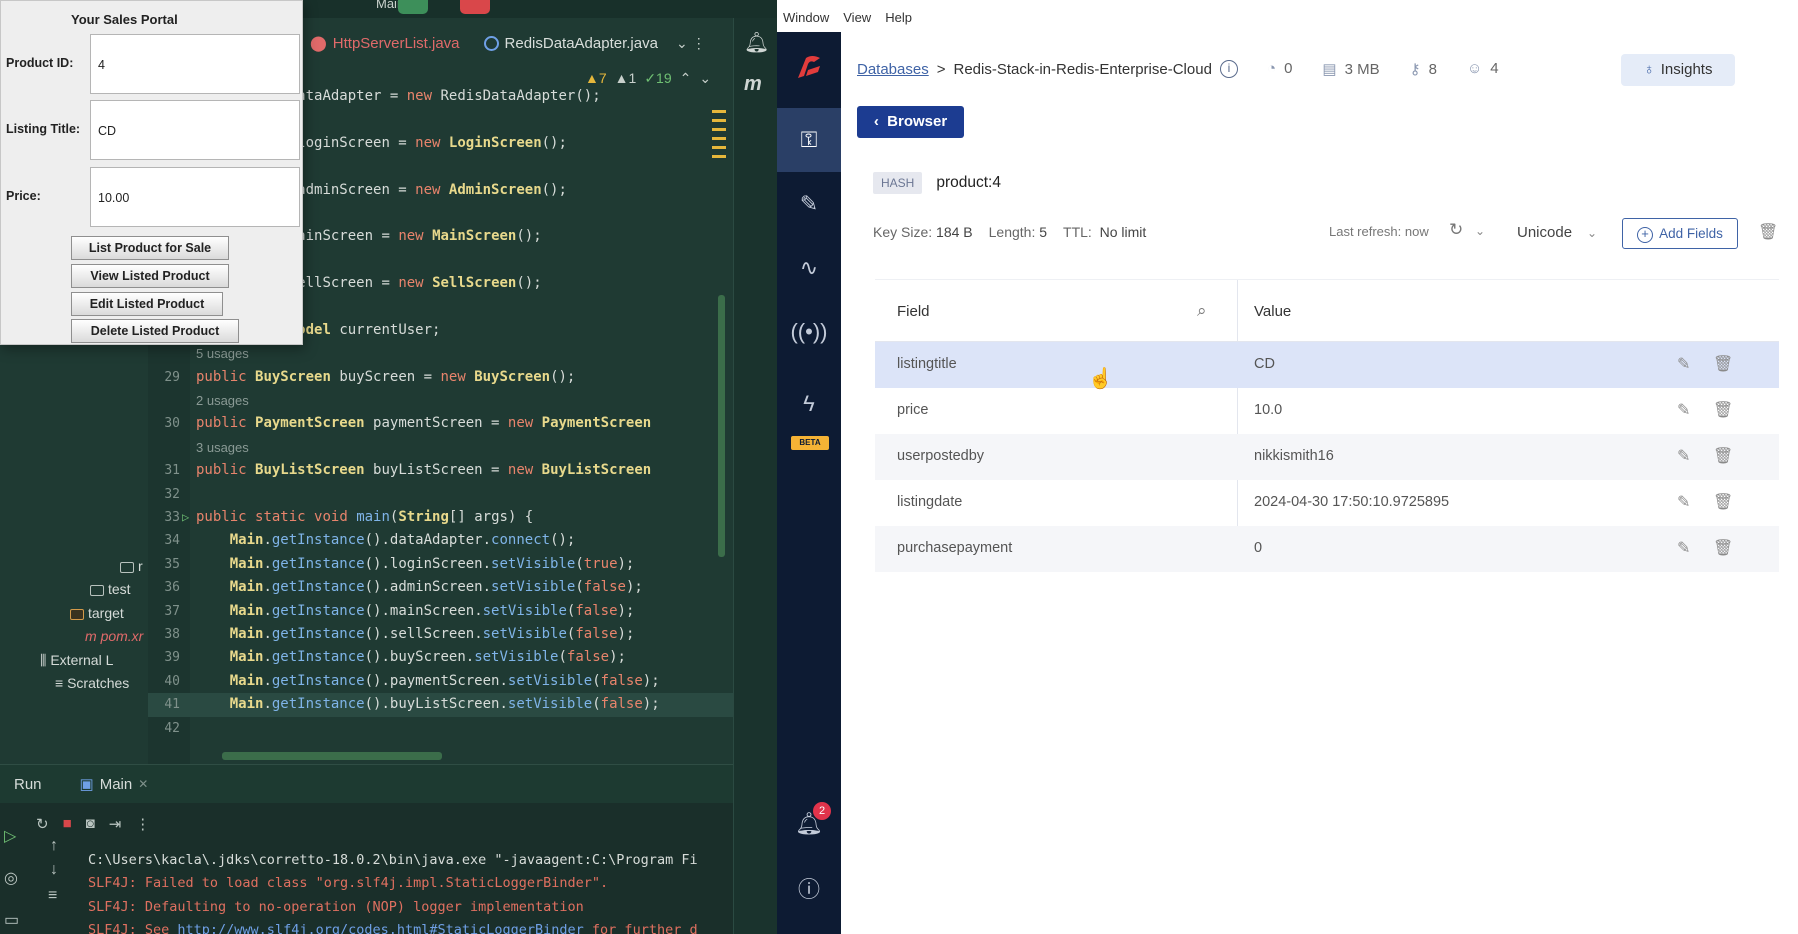 The height and width of the screenshot is (934, 1798). I want to click on insights-button: ♁ Insights, so click(1678, 70).